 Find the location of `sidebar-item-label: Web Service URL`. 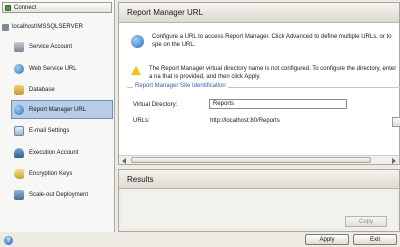

sidebar-item-label: Web Service URL is located at coordinates (53, 69).